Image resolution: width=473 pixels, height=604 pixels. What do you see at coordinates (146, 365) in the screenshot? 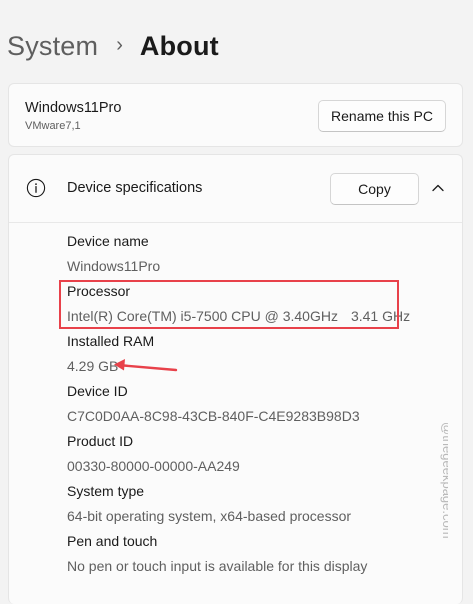
I see `red-arrow-icon` at bounding box center [146, 365].